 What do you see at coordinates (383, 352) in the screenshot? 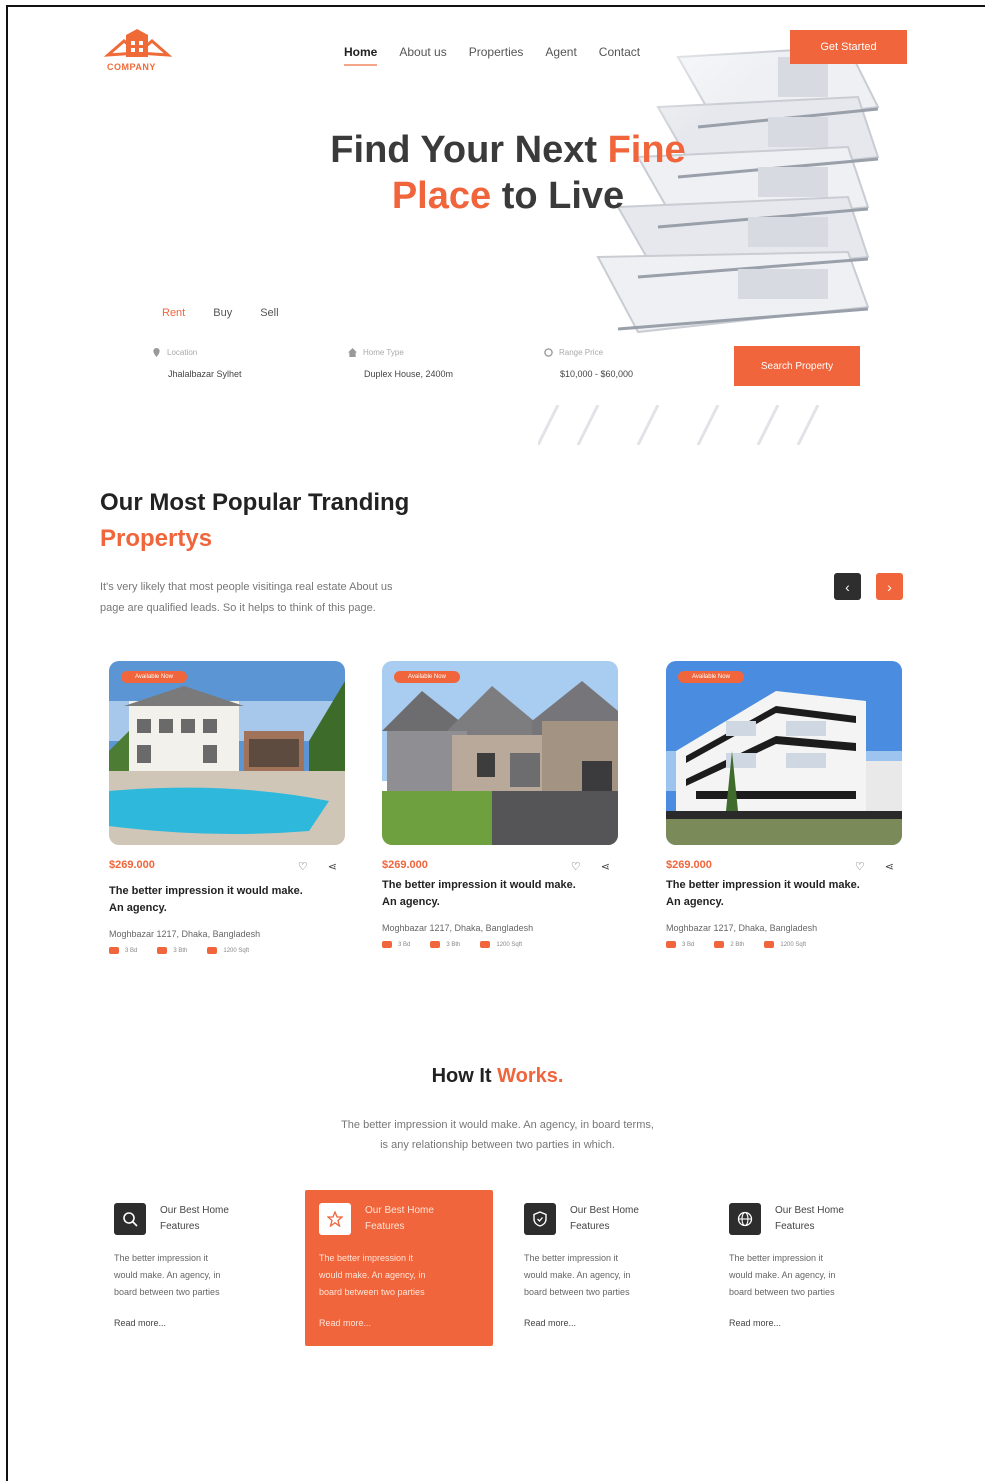
I see `home-type-label: Home Type` at bounding box center [383, 352].